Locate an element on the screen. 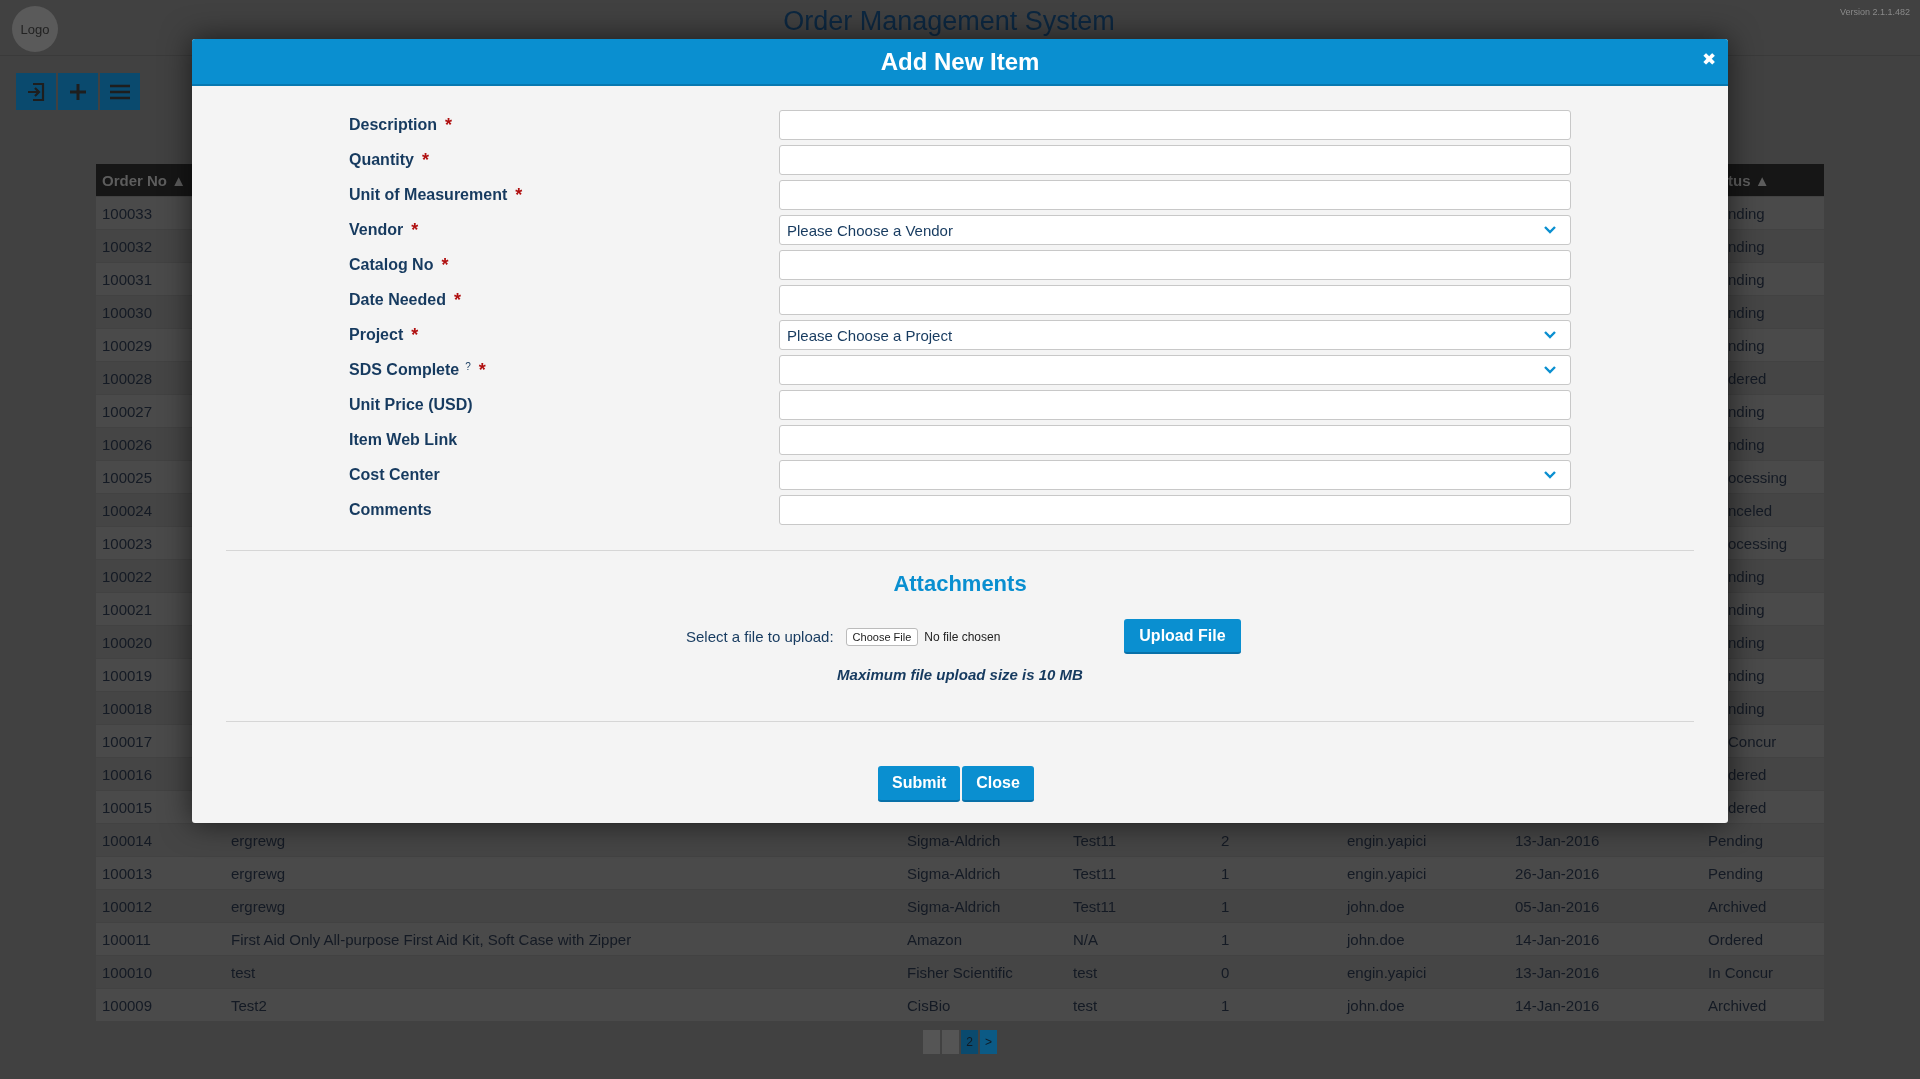  page-button: > is located at coordinates (988, 1042).